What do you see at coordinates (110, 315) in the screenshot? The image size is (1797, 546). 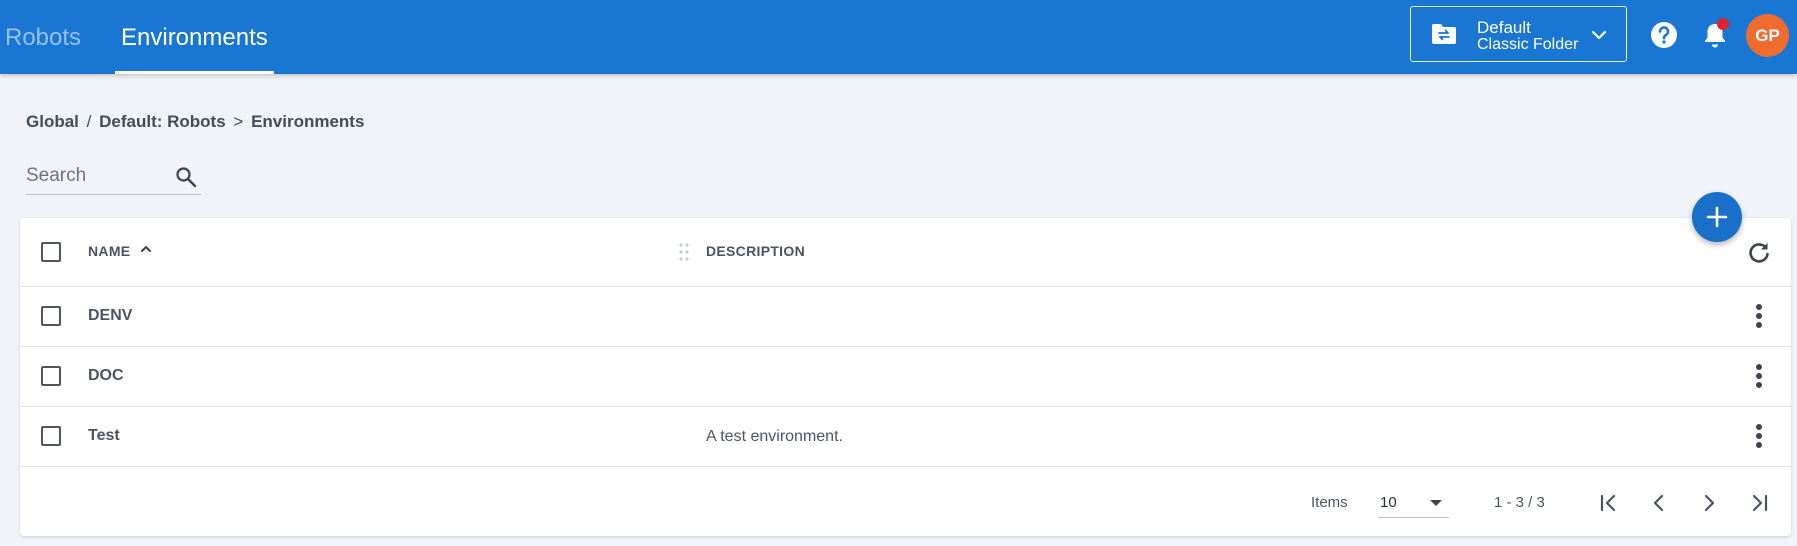 I see `cell-name: DENV` at bounding box center [110, 315].